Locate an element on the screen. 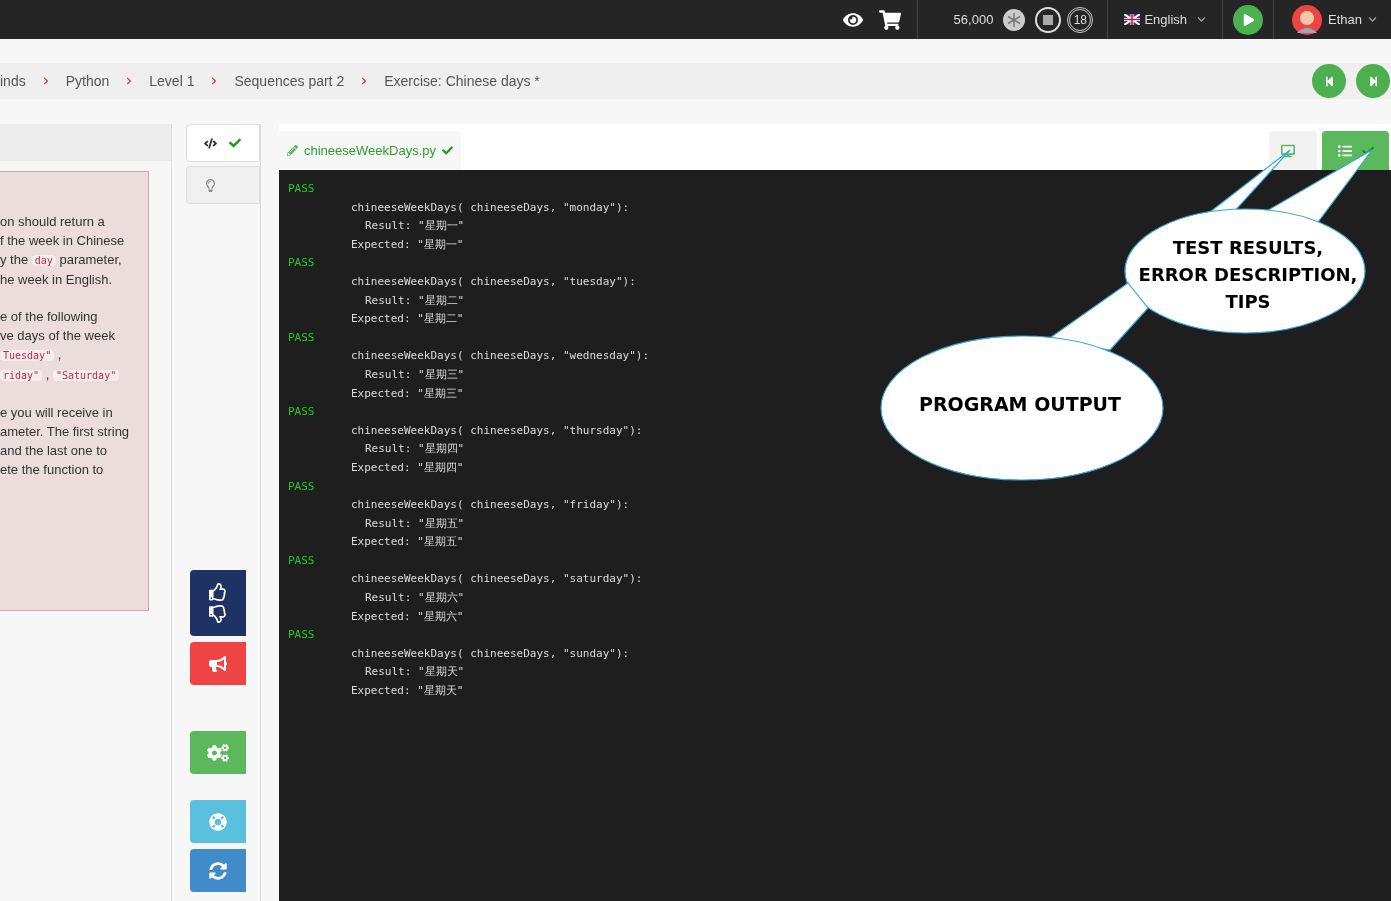 This screenshot has height=901, width=1391. description-line: f the week in Chinese is located at coordinates (63, 241).